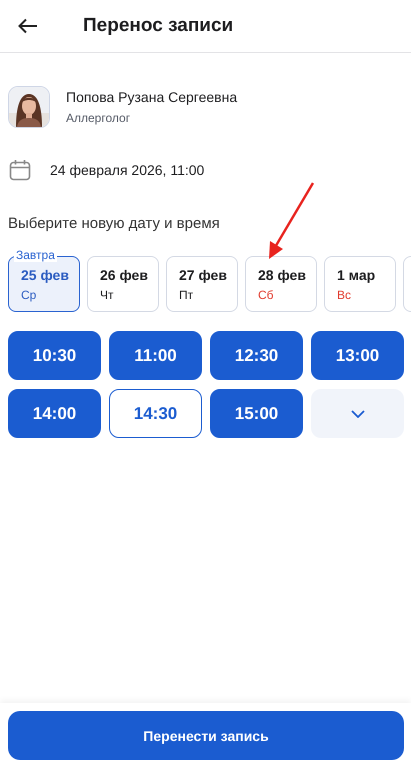 The height and width of the screenshot is (769, 411). Describe the element at coordinates (155, 413) in the screenshot. I see `time-slot: 14:30` at that location.